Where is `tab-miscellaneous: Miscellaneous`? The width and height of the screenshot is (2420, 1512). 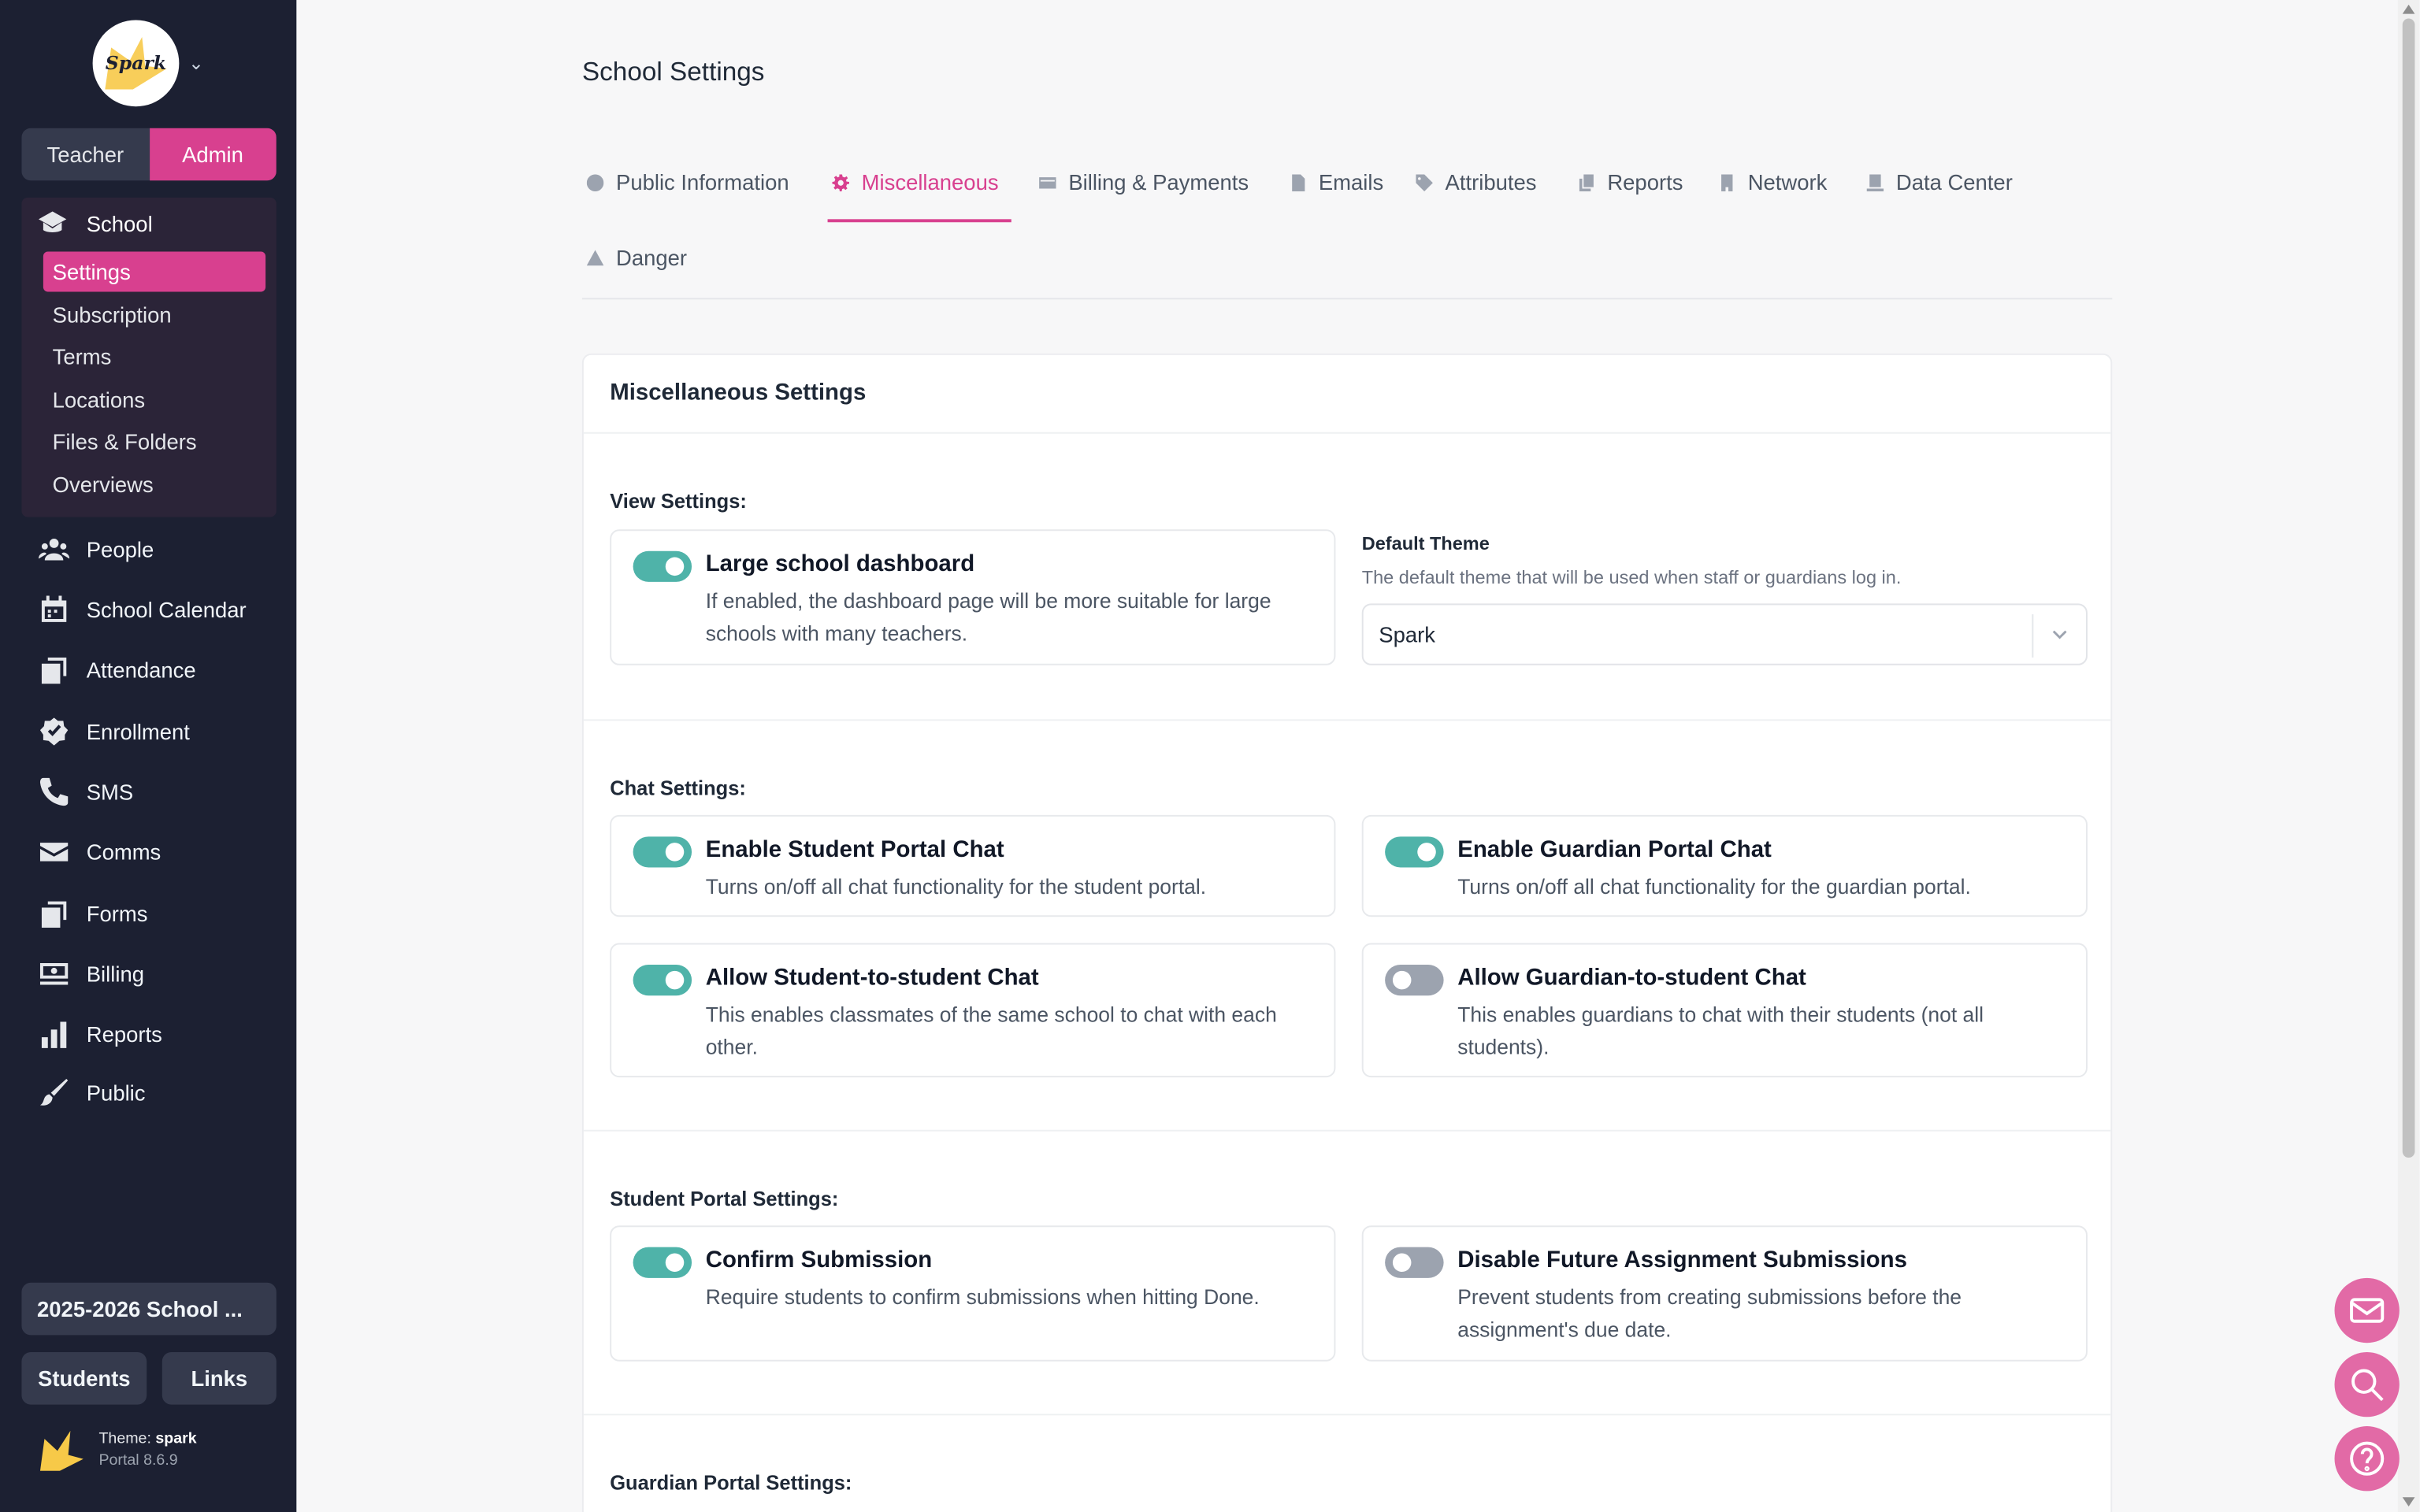
tab-miscellaneous: Miscellaneous is located at coordinates (915, 182).